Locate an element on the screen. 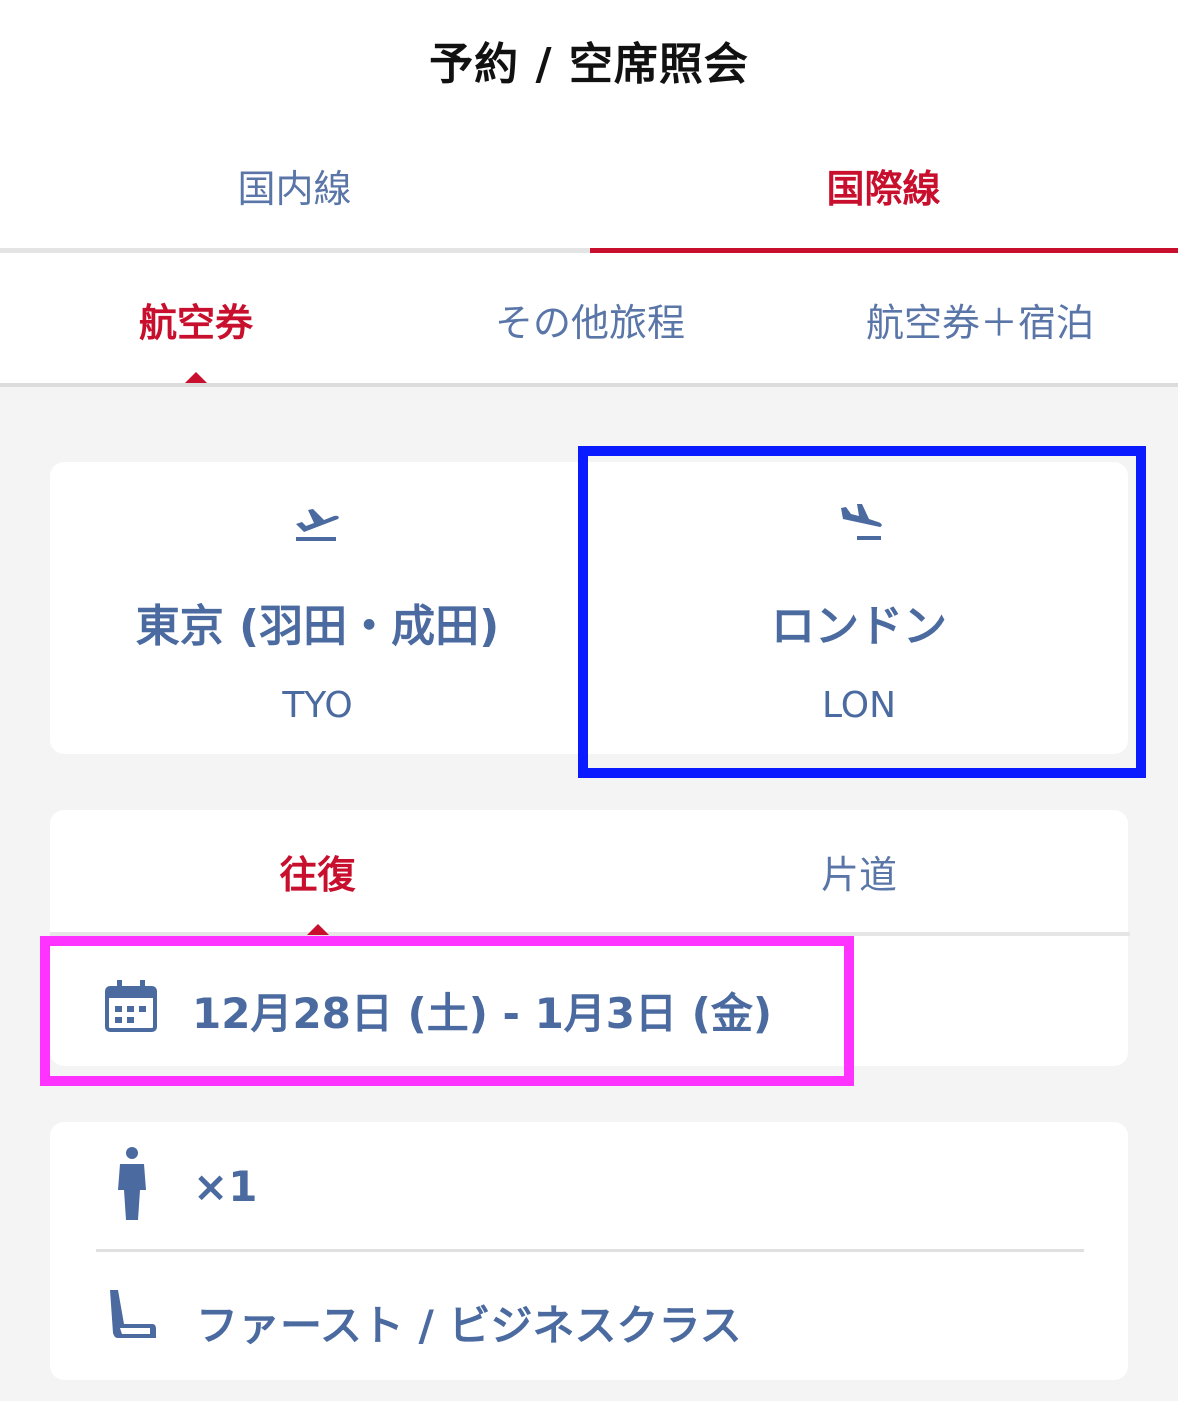 This screenshot has height=1401, width=1178. calendar-icon is located at coordinates (131, 1006).